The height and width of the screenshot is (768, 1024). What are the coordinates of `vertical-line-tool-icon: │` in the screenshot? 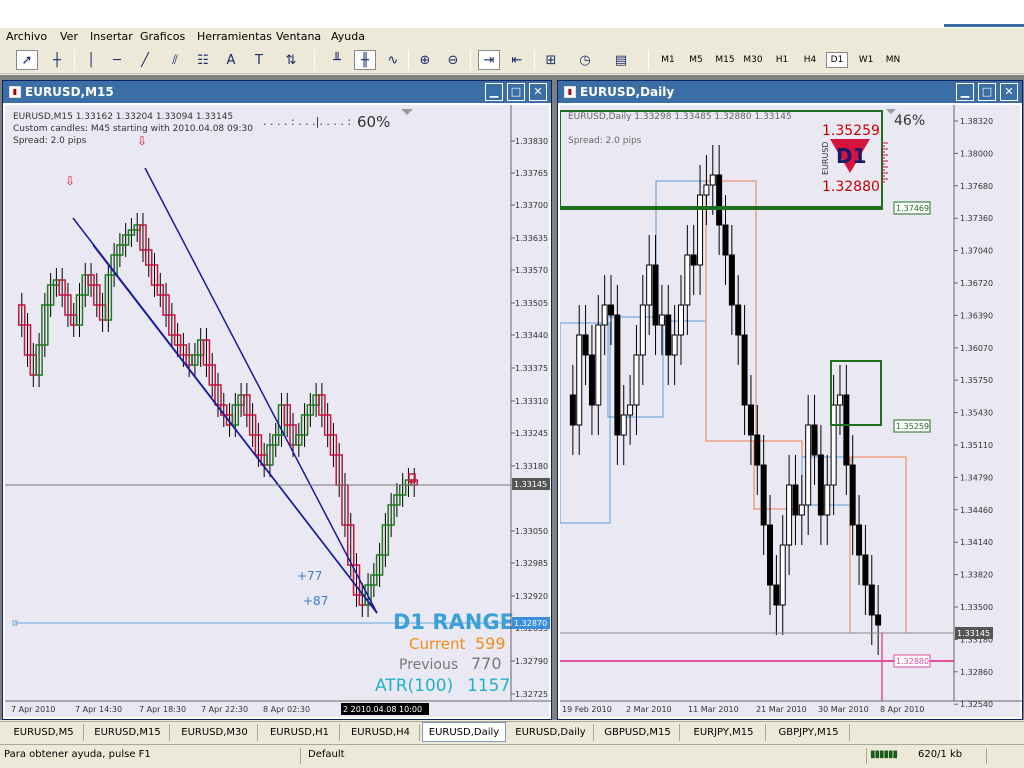 It's located at (91, 60).